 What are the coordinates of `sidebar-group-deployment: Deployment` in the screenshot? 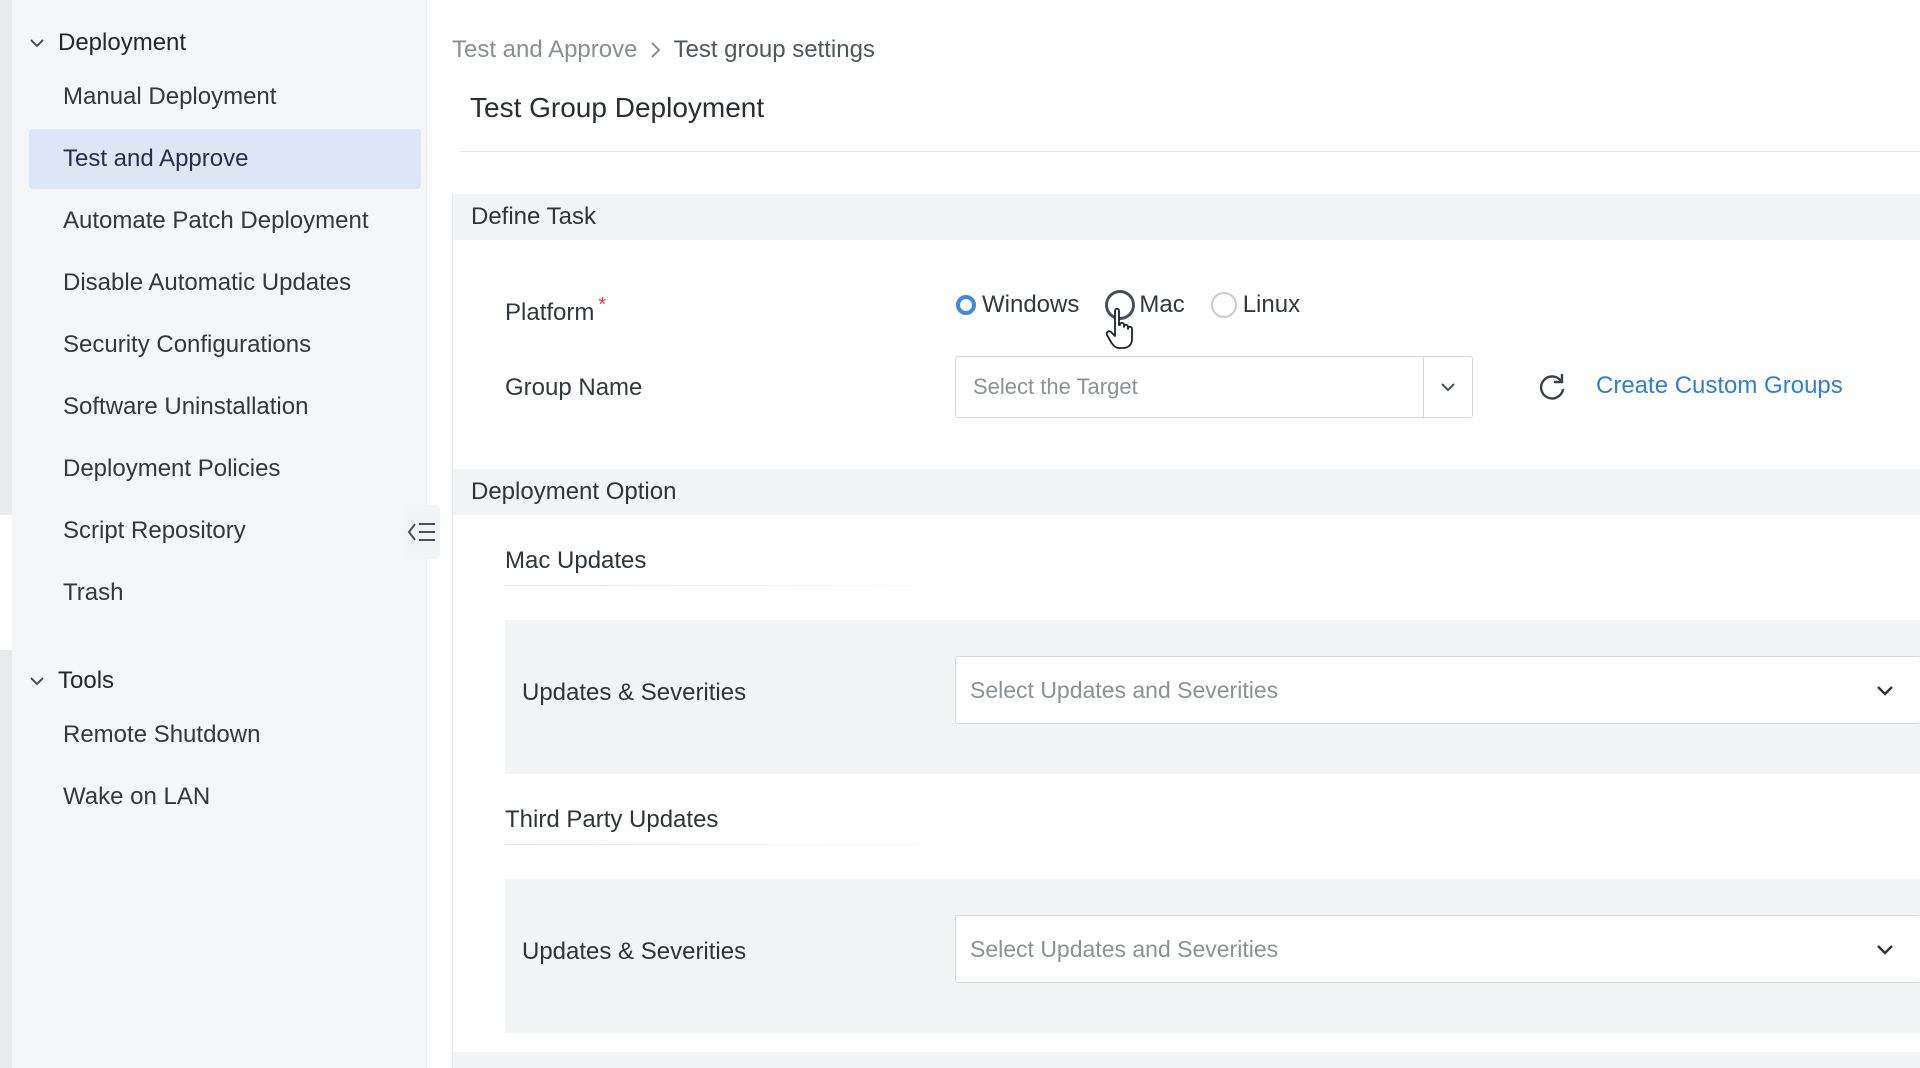 It's located at (108, 43).